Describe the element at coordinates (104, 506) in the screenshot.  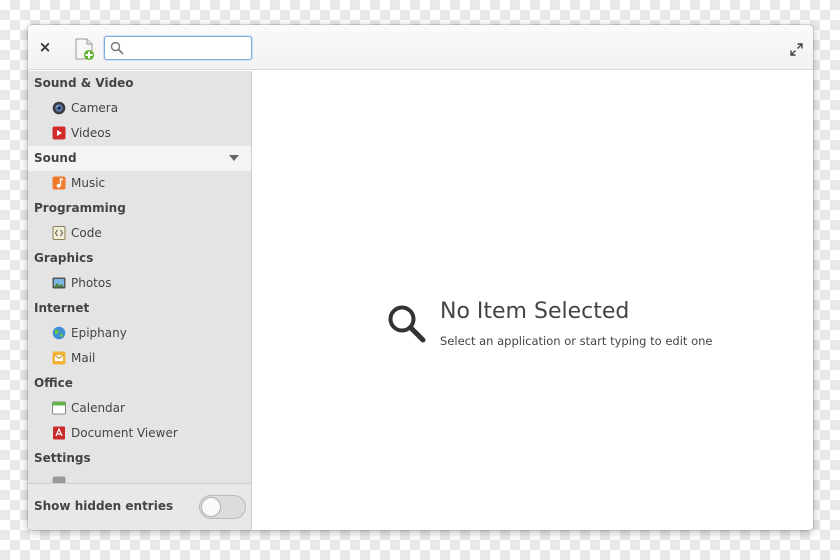
I see `show-hidden-label: Show hidden entries` at that location.